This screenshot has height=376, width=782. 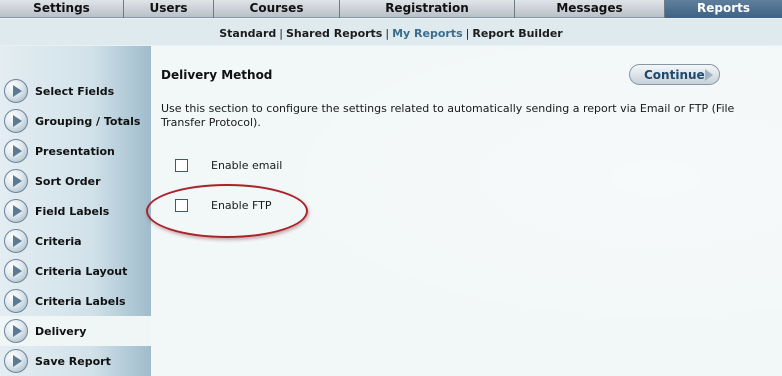 What do you see at coordinates (247, 33) in the screenshot?
I see `sublink-standard: Standard` at bounding box center [247, 33].